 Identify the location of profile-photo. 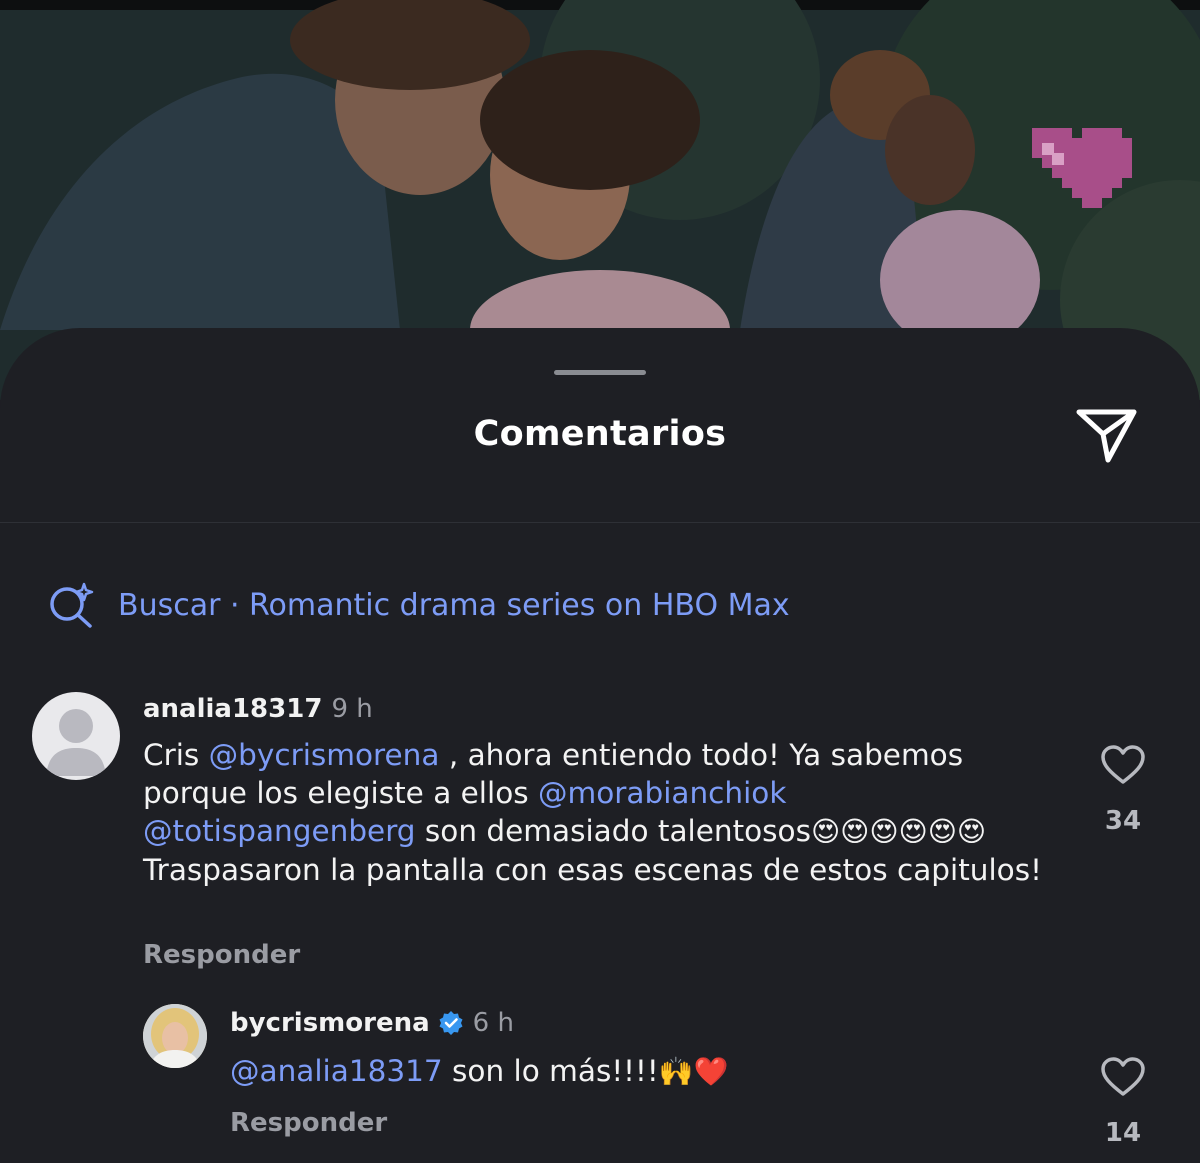
(175, 1036).